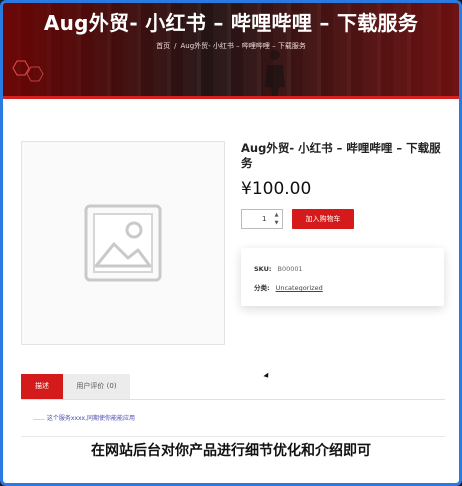  I want to click on increment-icon: ▲, so click(276, 215).